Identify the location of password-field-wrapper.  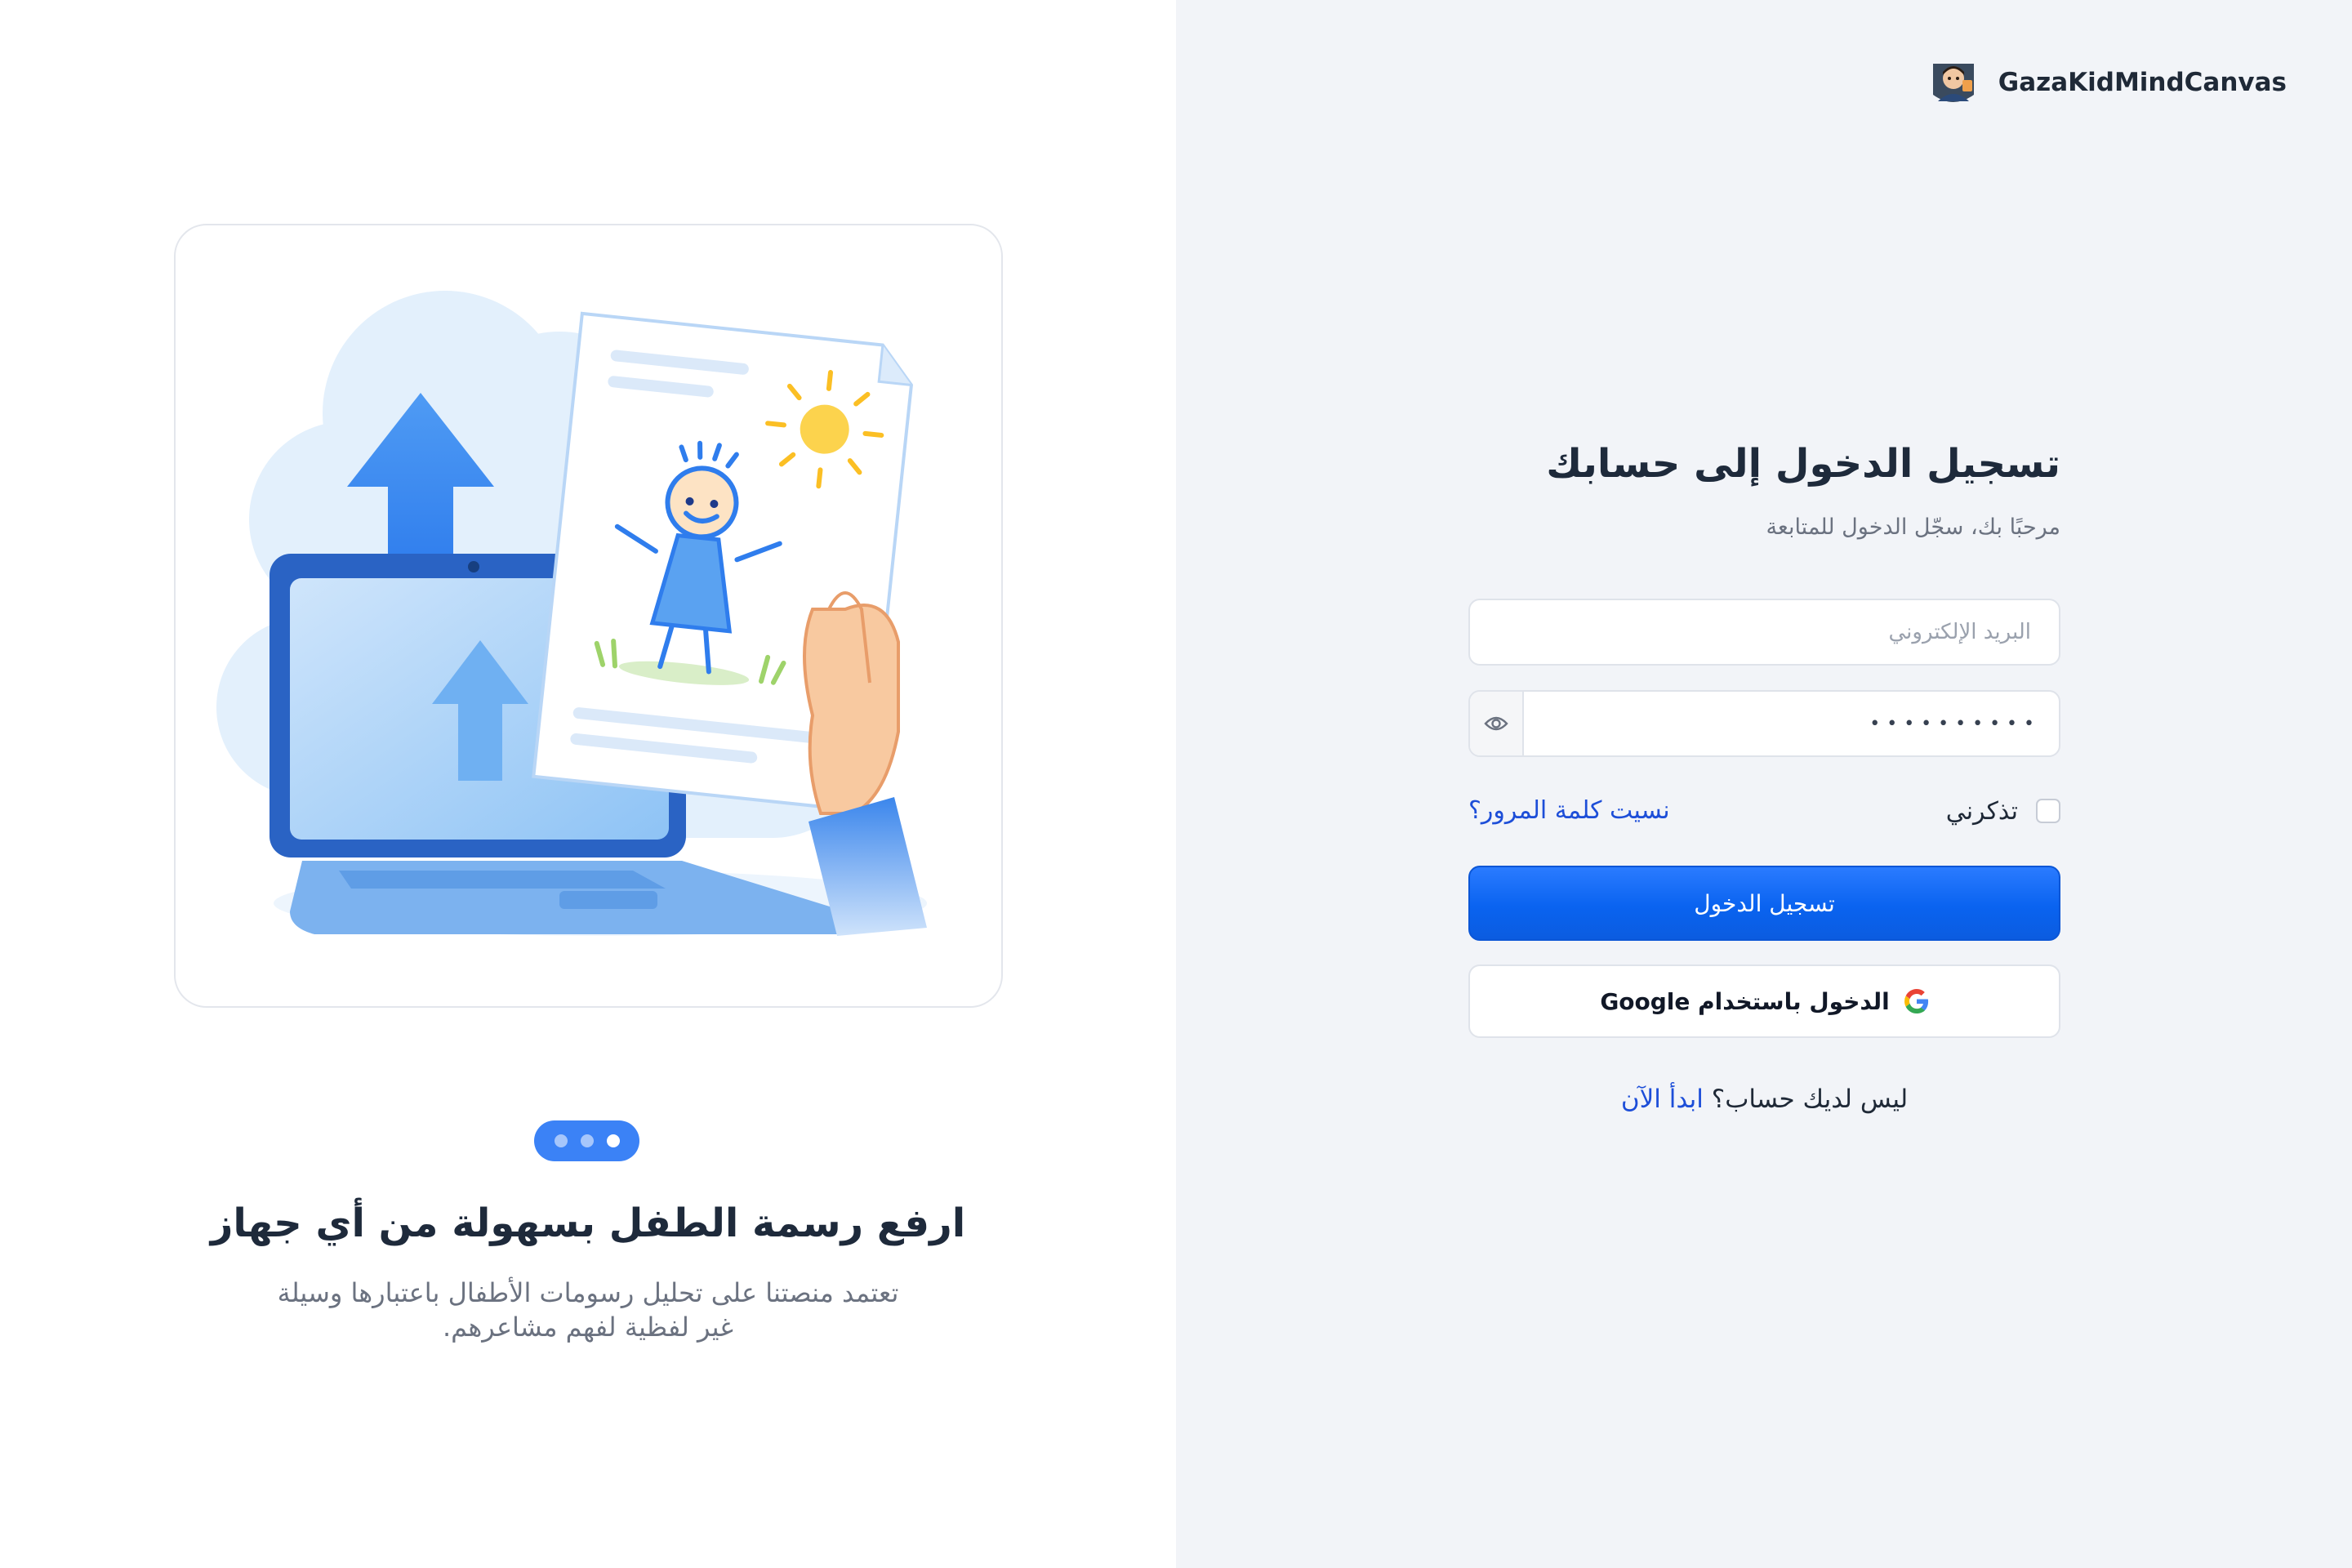
(1764, 723).